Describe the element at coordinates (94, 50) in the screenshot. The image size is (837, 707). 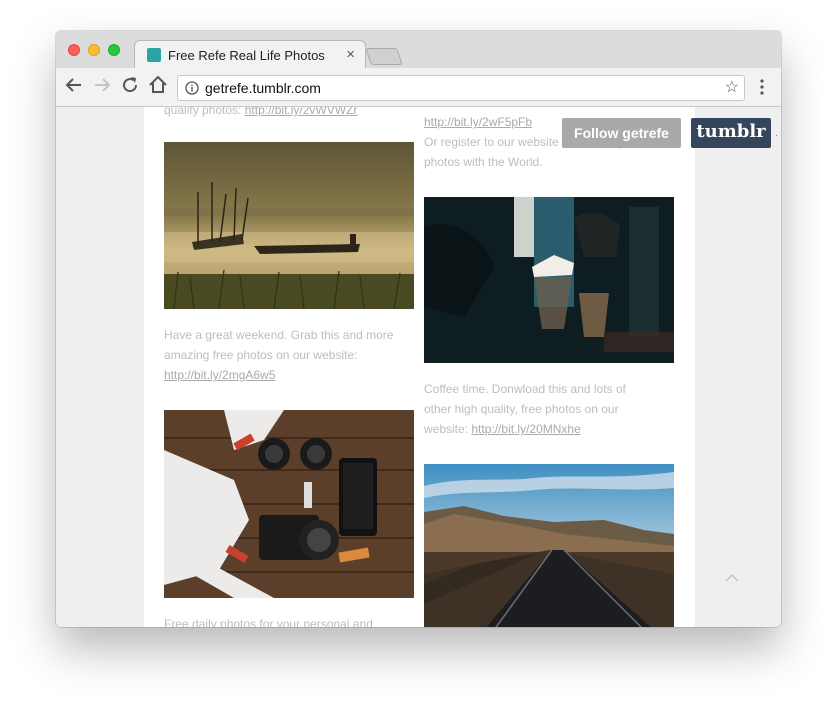
I see `minimize-window-button` at that location.